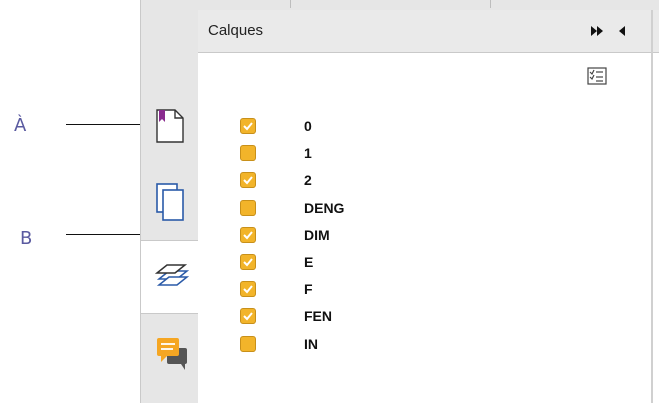 This screenshot has height=403, width=659. I want to click on layer-name: DIM, so click(317, 234).